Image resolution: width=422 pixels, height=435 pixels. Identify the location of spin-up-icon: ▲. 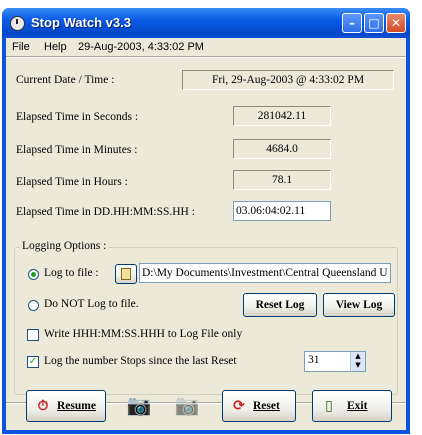
(357, 356).